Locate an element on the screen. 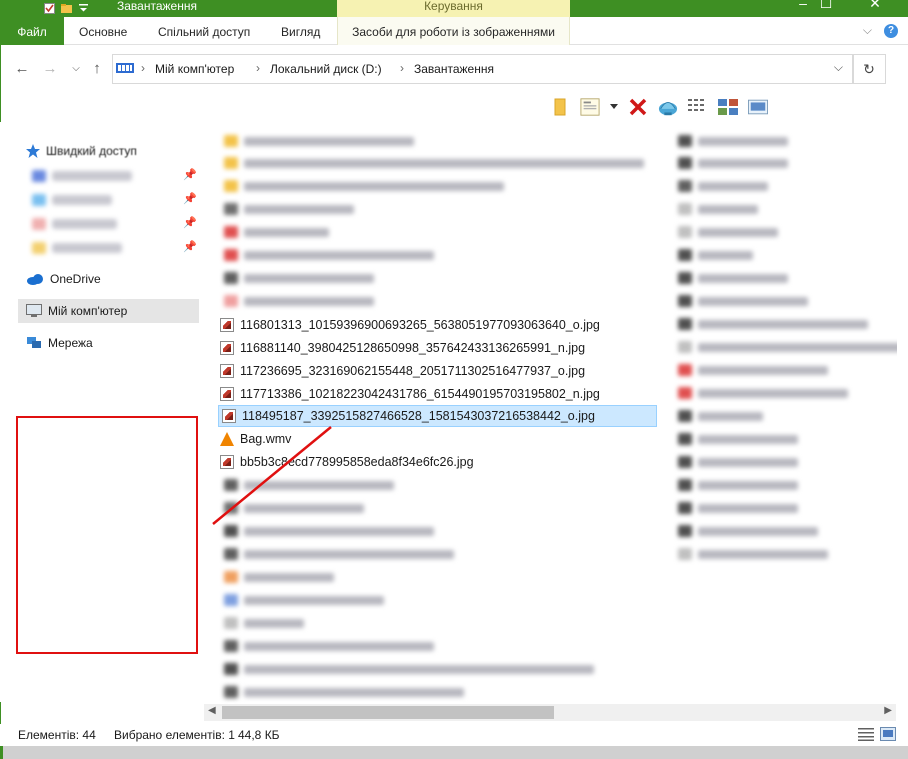 Image resolution: width=908 pixels, height=759 pixels. breadcrumb-downloads: Завантаження is located at coordinates (454, 69).